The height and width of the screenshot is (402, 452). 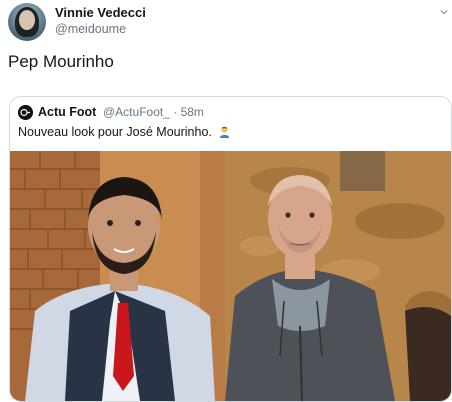 What do you see at coordinates (25, 112) in the screenshot?
I see `actu-foot-logo` at bounding box center [25, 112].